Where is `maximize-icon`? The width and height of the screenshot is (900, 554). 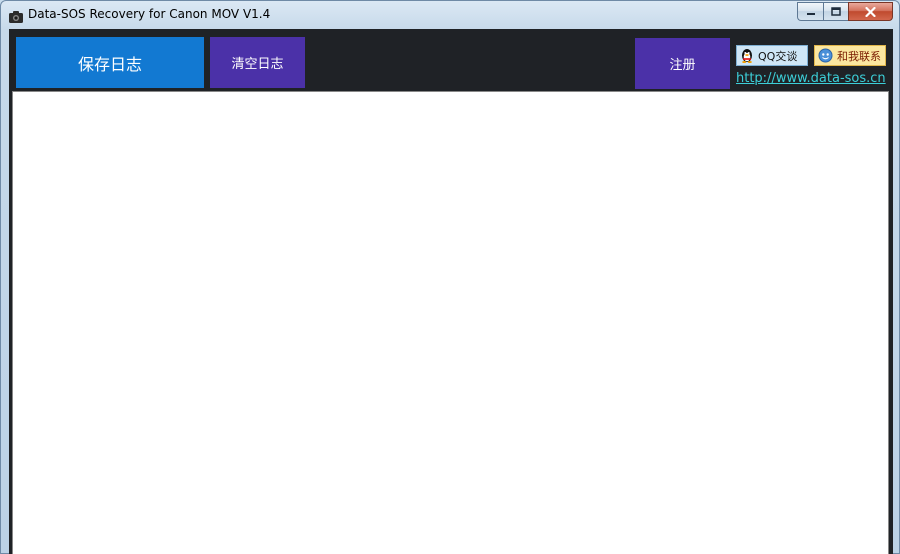
maximize-icon is located at coordinates (836, 11).